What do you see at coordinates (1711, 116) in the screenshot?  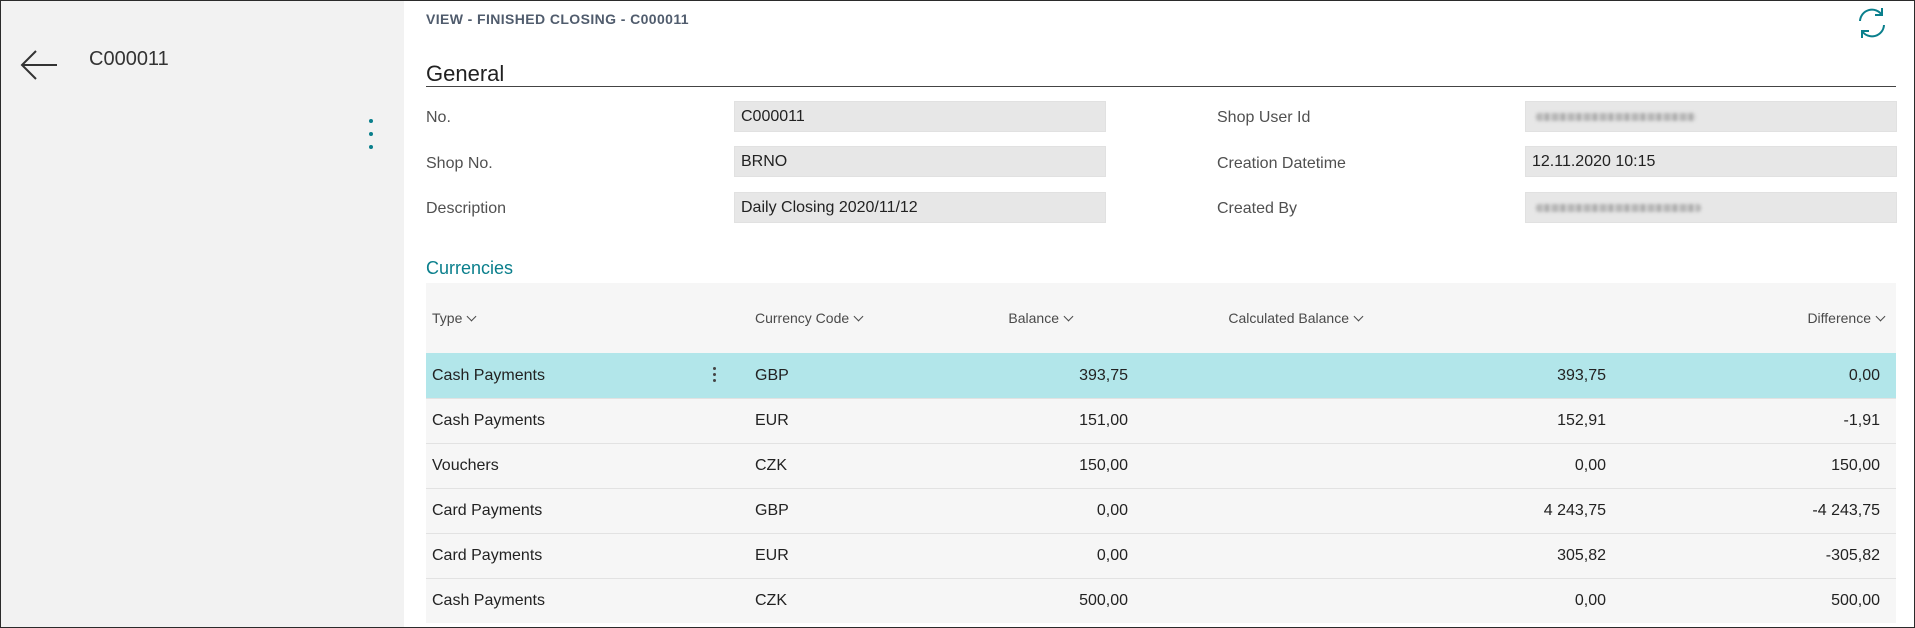 I see `shop-user-id-field` at bounding box center [1711, 116].